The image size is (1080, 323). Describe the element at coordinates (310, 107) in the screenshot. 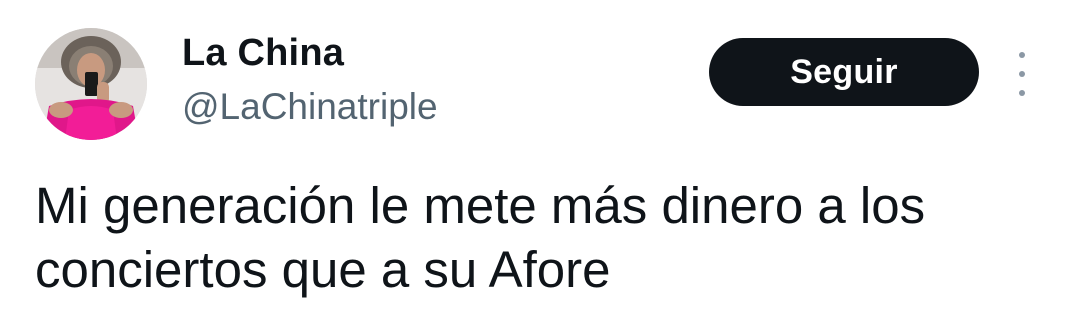

I see `author-handle: @LaChinatriple` at that location.